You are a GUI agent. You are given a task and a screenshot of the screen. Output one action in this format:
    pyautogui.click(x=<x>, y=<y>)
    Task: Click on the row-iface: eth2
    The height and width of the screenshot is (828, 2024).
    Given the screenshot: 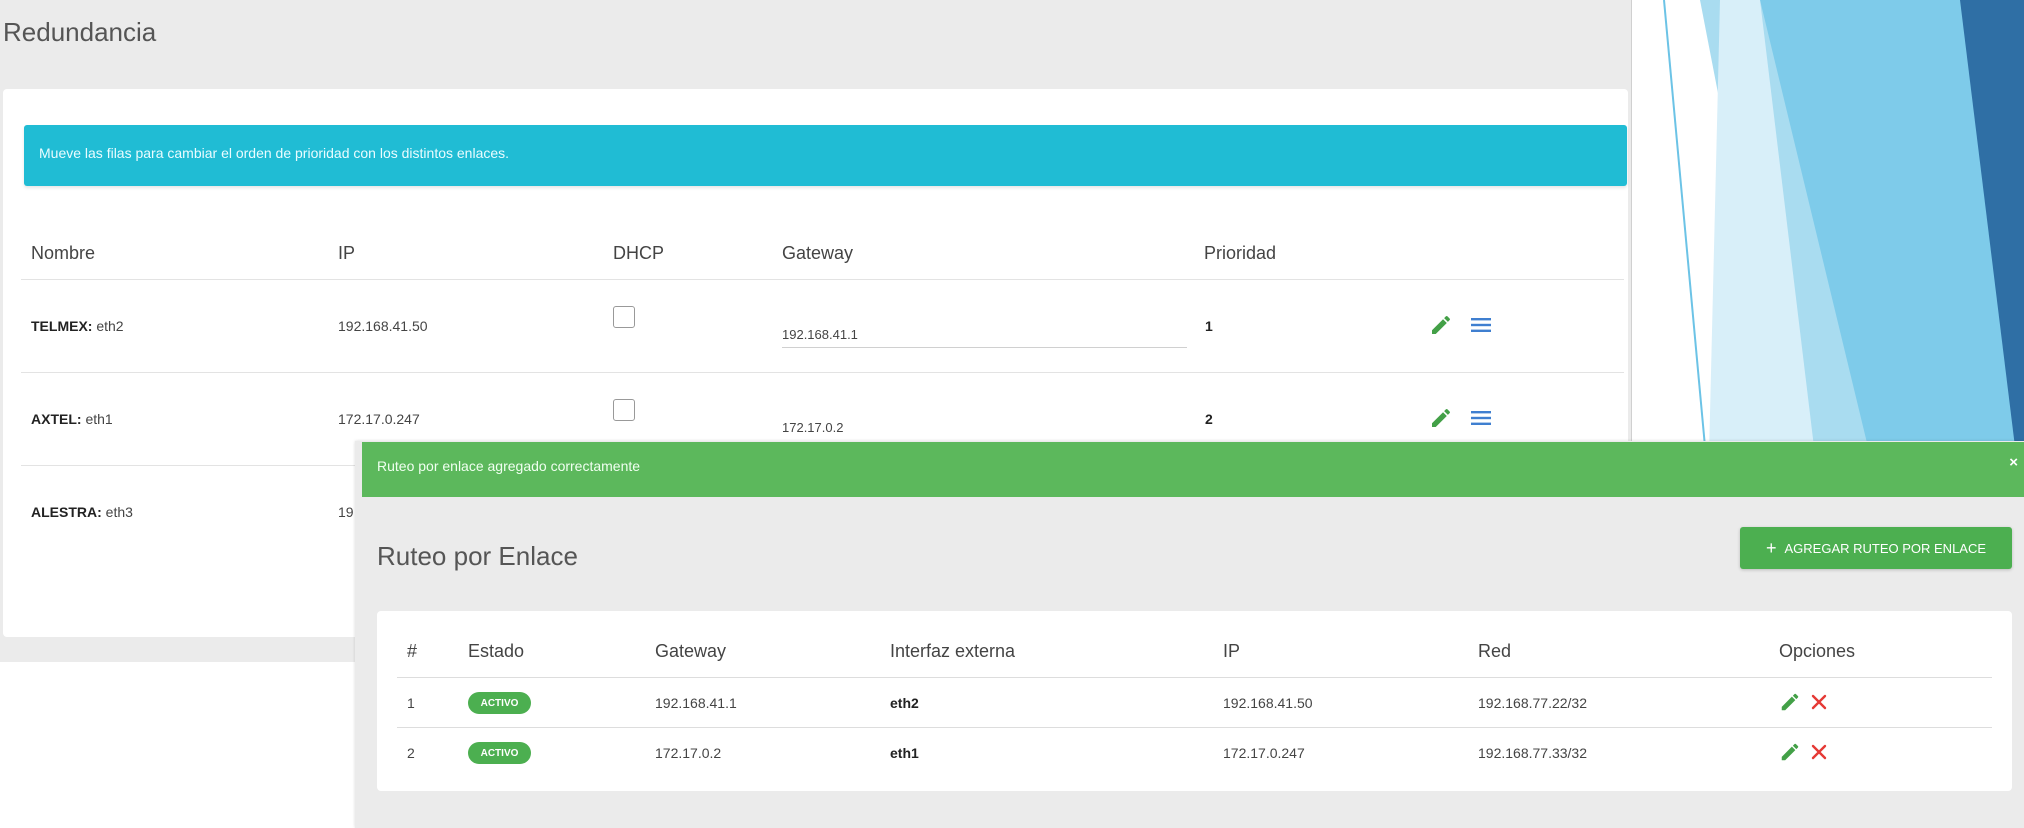 What is the action you would take?
    pyautogui.click(x=904, y=703)
    